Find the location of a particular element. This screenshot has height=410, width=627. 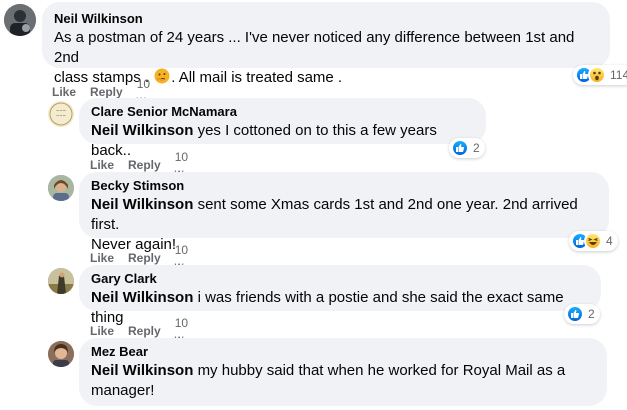

thinking-face-icon is located at coordinates (162, 76).